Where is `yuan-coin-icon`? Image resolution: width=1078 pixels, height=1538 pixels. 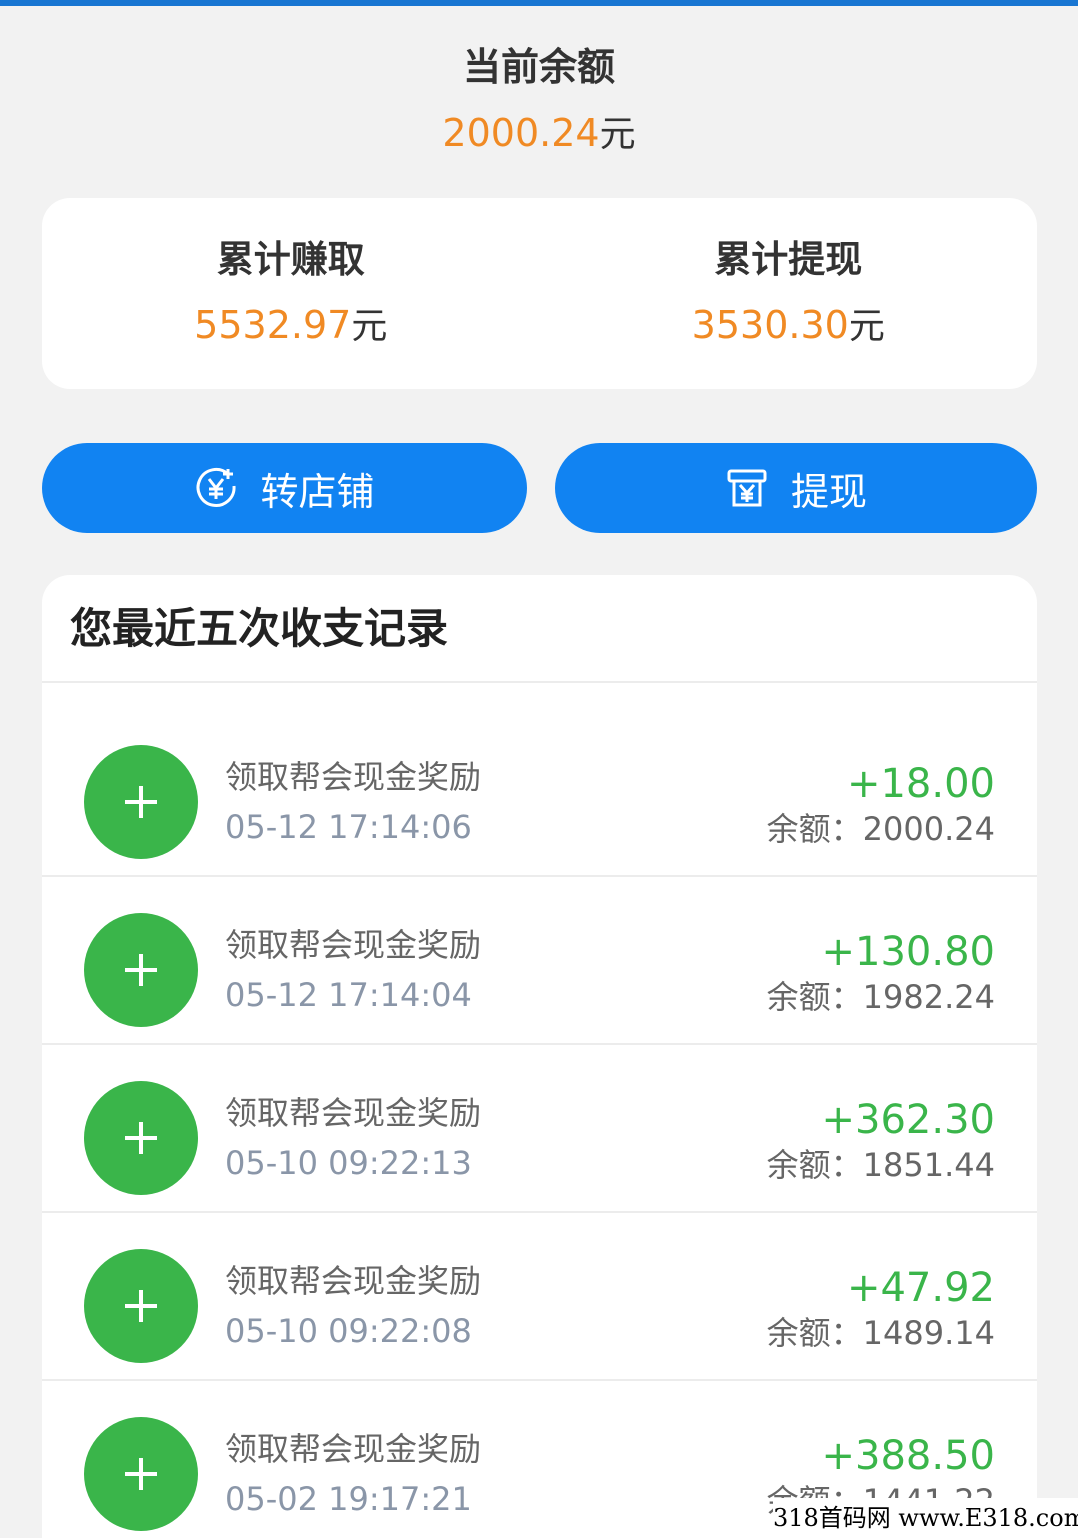 yuan-coin-icon is located at coordinates (216, 488).